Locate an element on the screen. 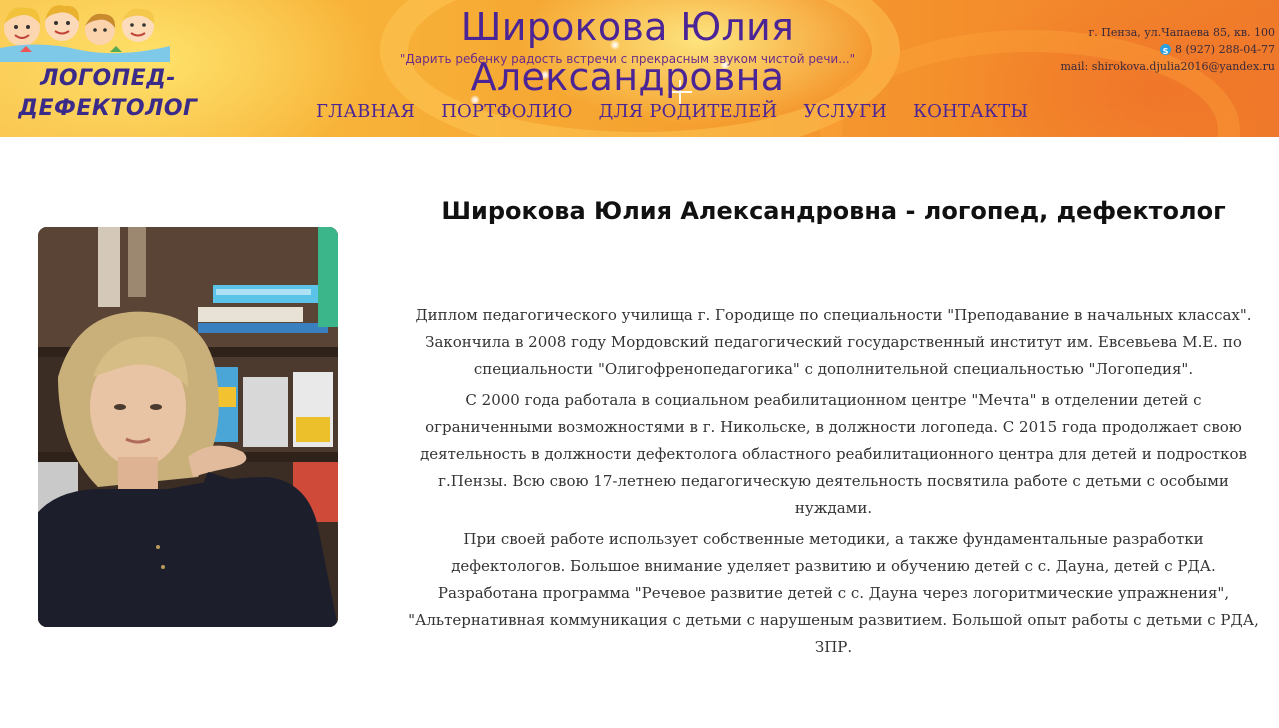 The width and height of the screenshot is (1279, 728). nav-item-portfolio: ПОРТФОЛИО is located at coordinates (507, 112).